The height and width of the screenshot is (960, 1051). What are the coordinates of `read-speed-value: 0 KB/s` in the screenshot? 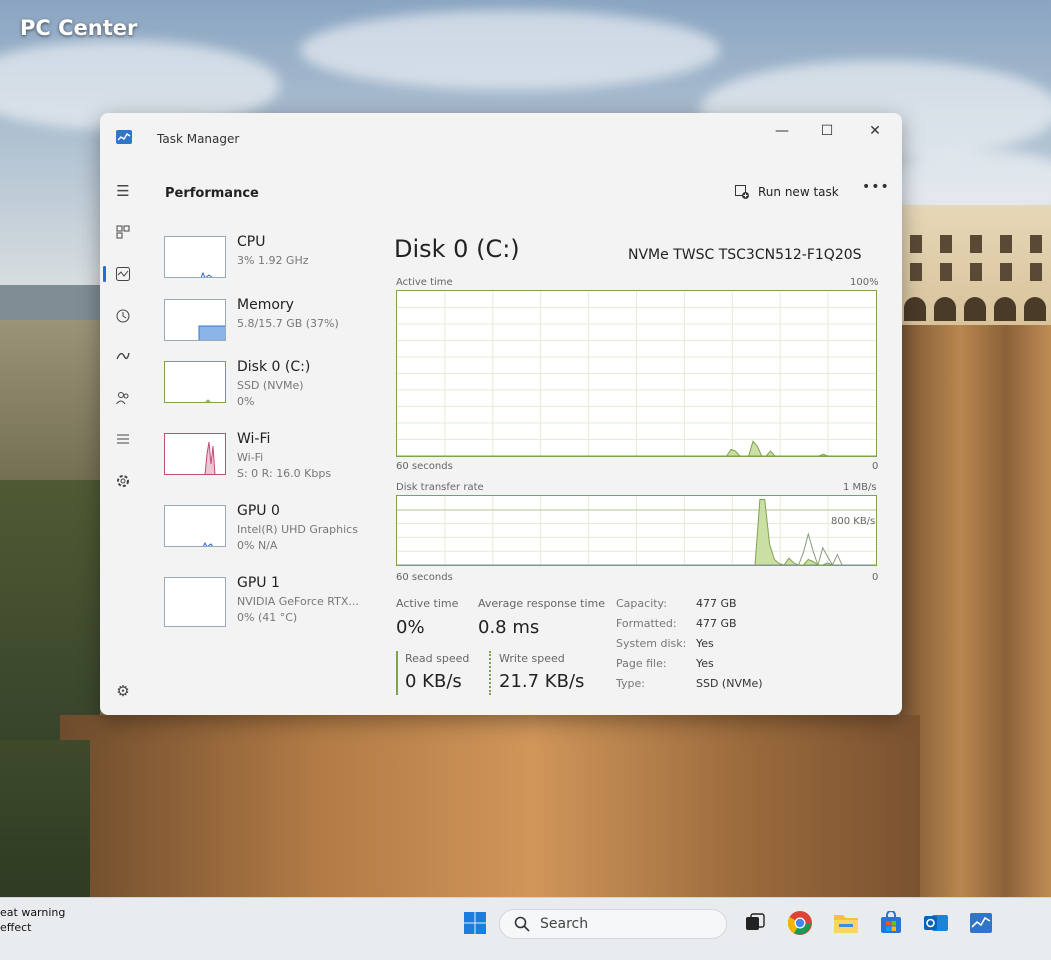 It's located at (433, 681).